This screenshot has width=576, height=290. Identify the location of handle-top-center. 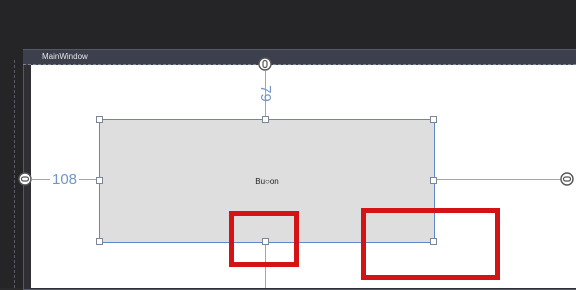
(265, 119).